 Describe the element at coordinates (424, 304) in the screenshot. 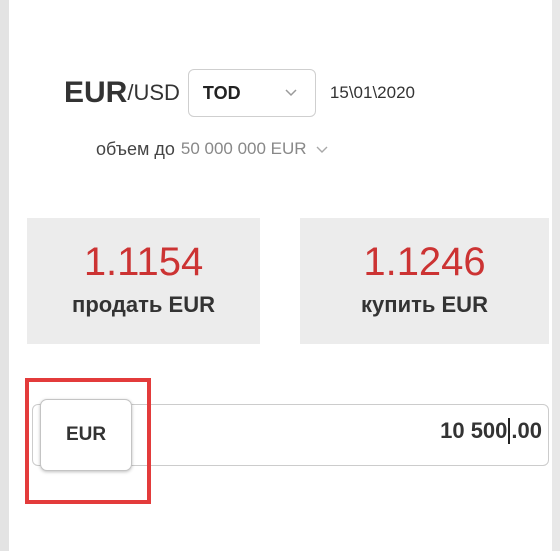

I see `buy-action-label: купить EUR` at that location.